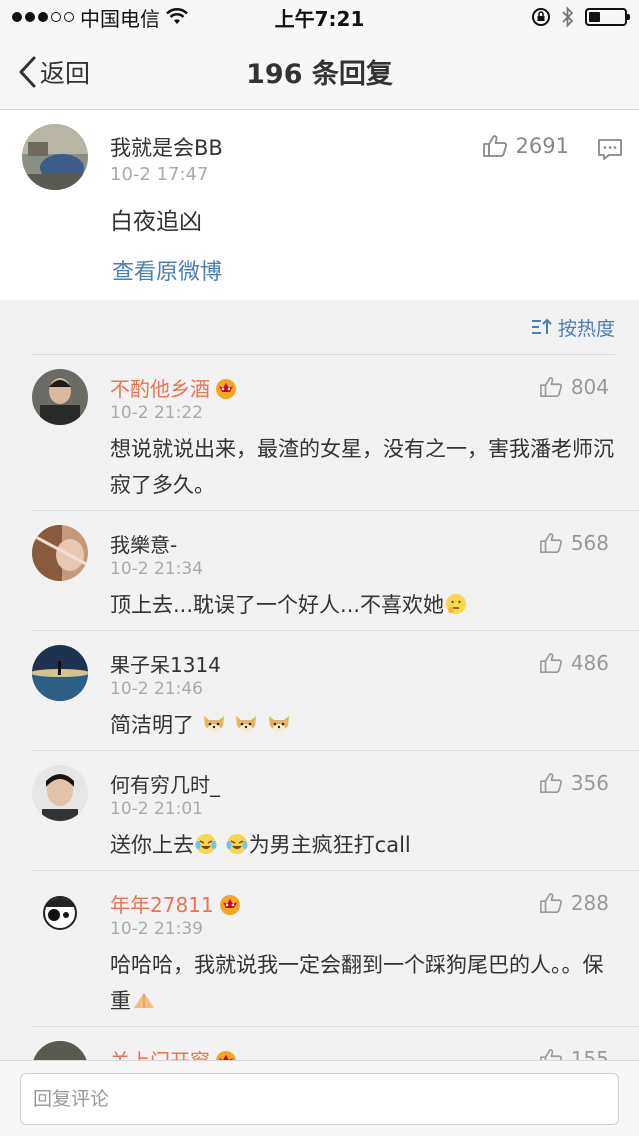 This screenshot has height=1136, width=639. What do you see at coordinates (156, 222) in the screenshot?
I see `post-text: 白夜追凶` at bounding box center [156, 222].